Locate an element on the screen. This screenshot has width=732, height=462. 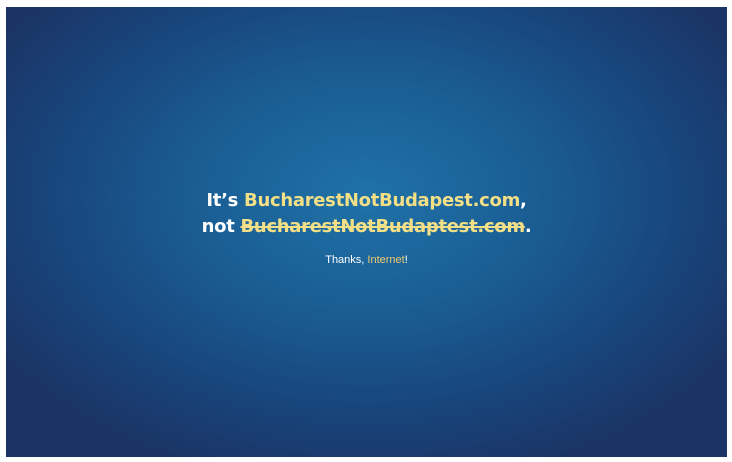
headline-period: . is located at coordinates (528, 226).